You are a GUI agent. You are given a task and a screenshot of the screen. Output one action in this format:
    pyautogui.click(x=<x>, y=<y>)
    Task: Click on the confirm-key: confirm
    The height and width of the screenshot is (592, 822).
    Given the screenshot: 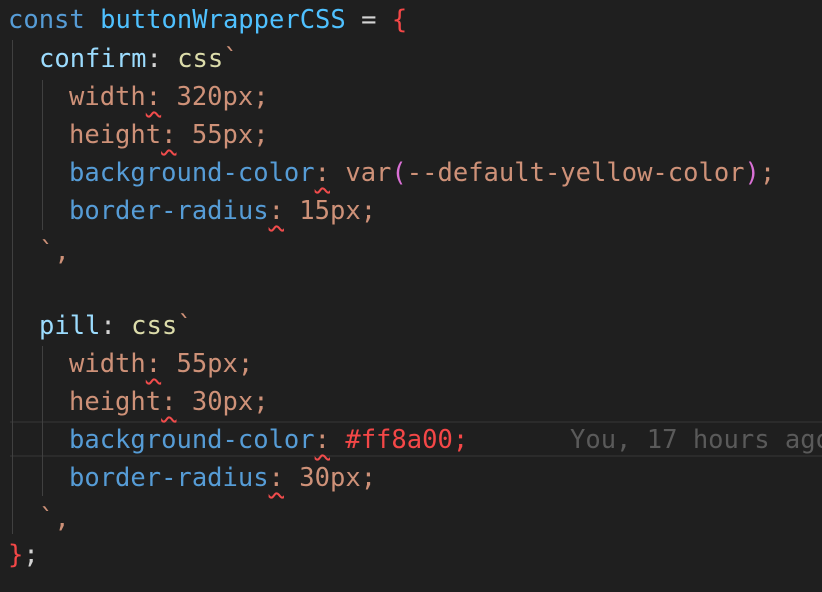 What is the action you would take?
    pyautogui.click(x=93, y=59)
    